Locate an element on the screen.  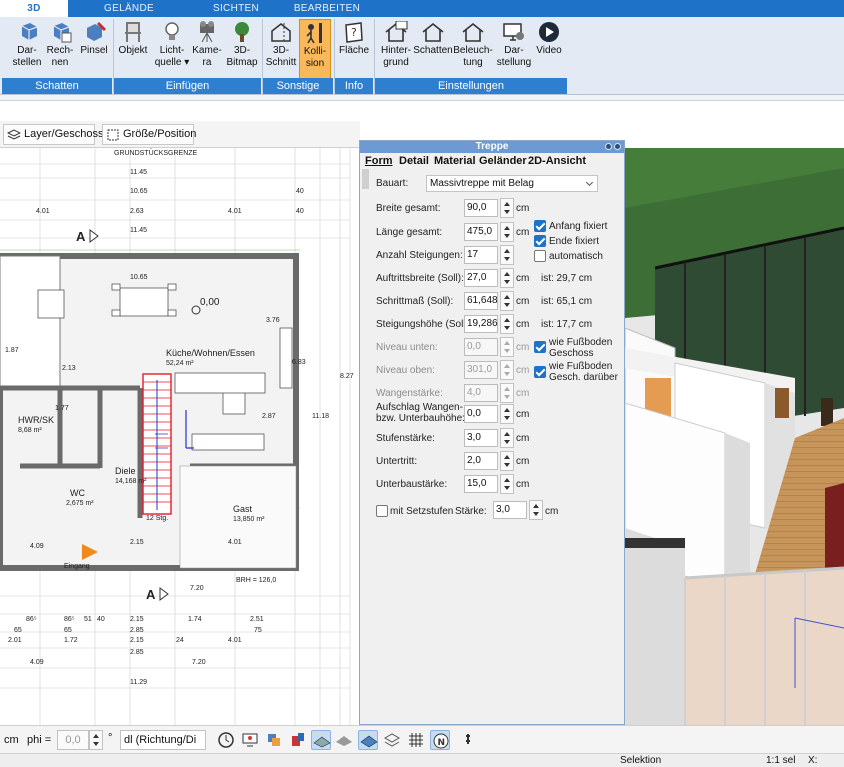
field-input: 475,0 is located at coordinates (481, 232).